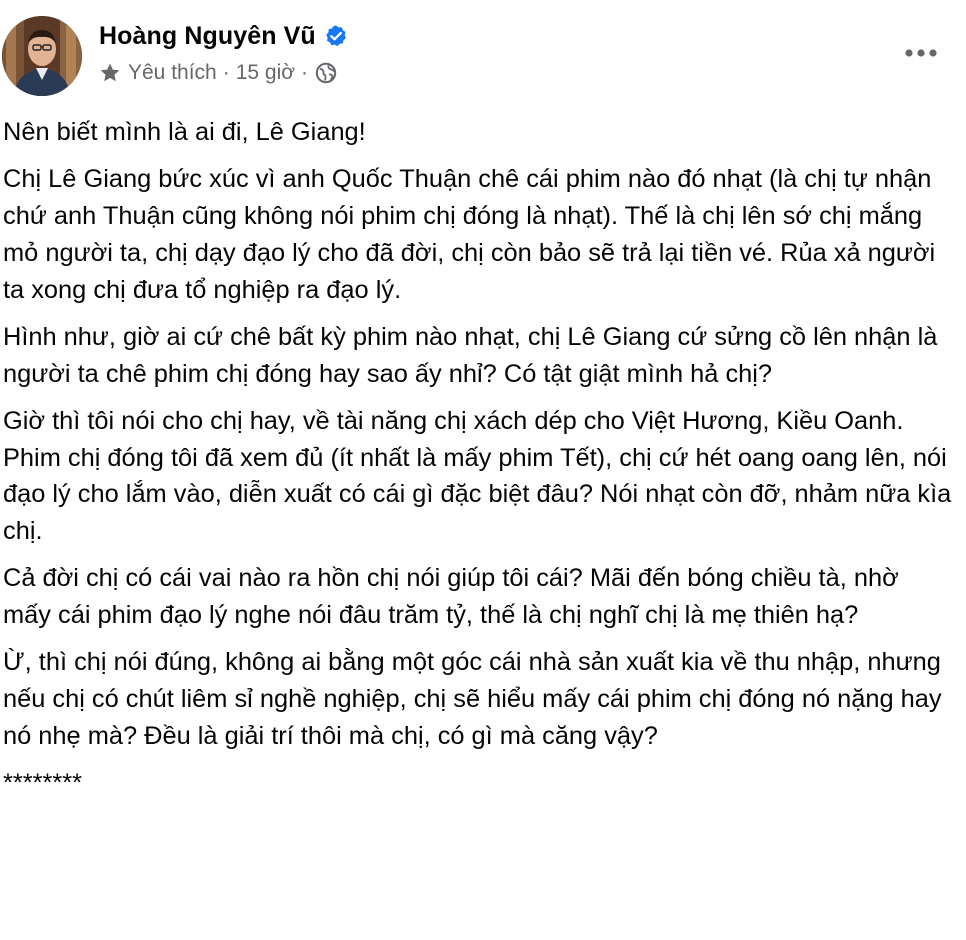  I want to click on post-meta: Yêu thích · 15 giờ ·, so click(218, 73).